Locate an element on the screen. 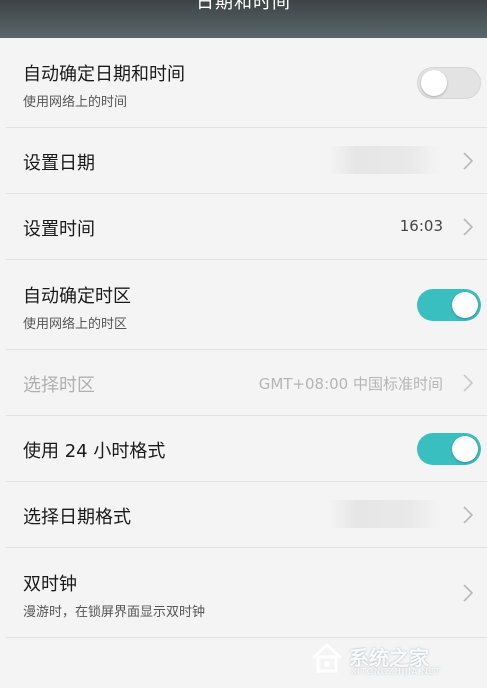 The height and width of the screenshot is (688, 487). row-dual-clock: 双时钟 漫游时，在锁屏界面显示双时钟 is located at coordinates (246, 593).